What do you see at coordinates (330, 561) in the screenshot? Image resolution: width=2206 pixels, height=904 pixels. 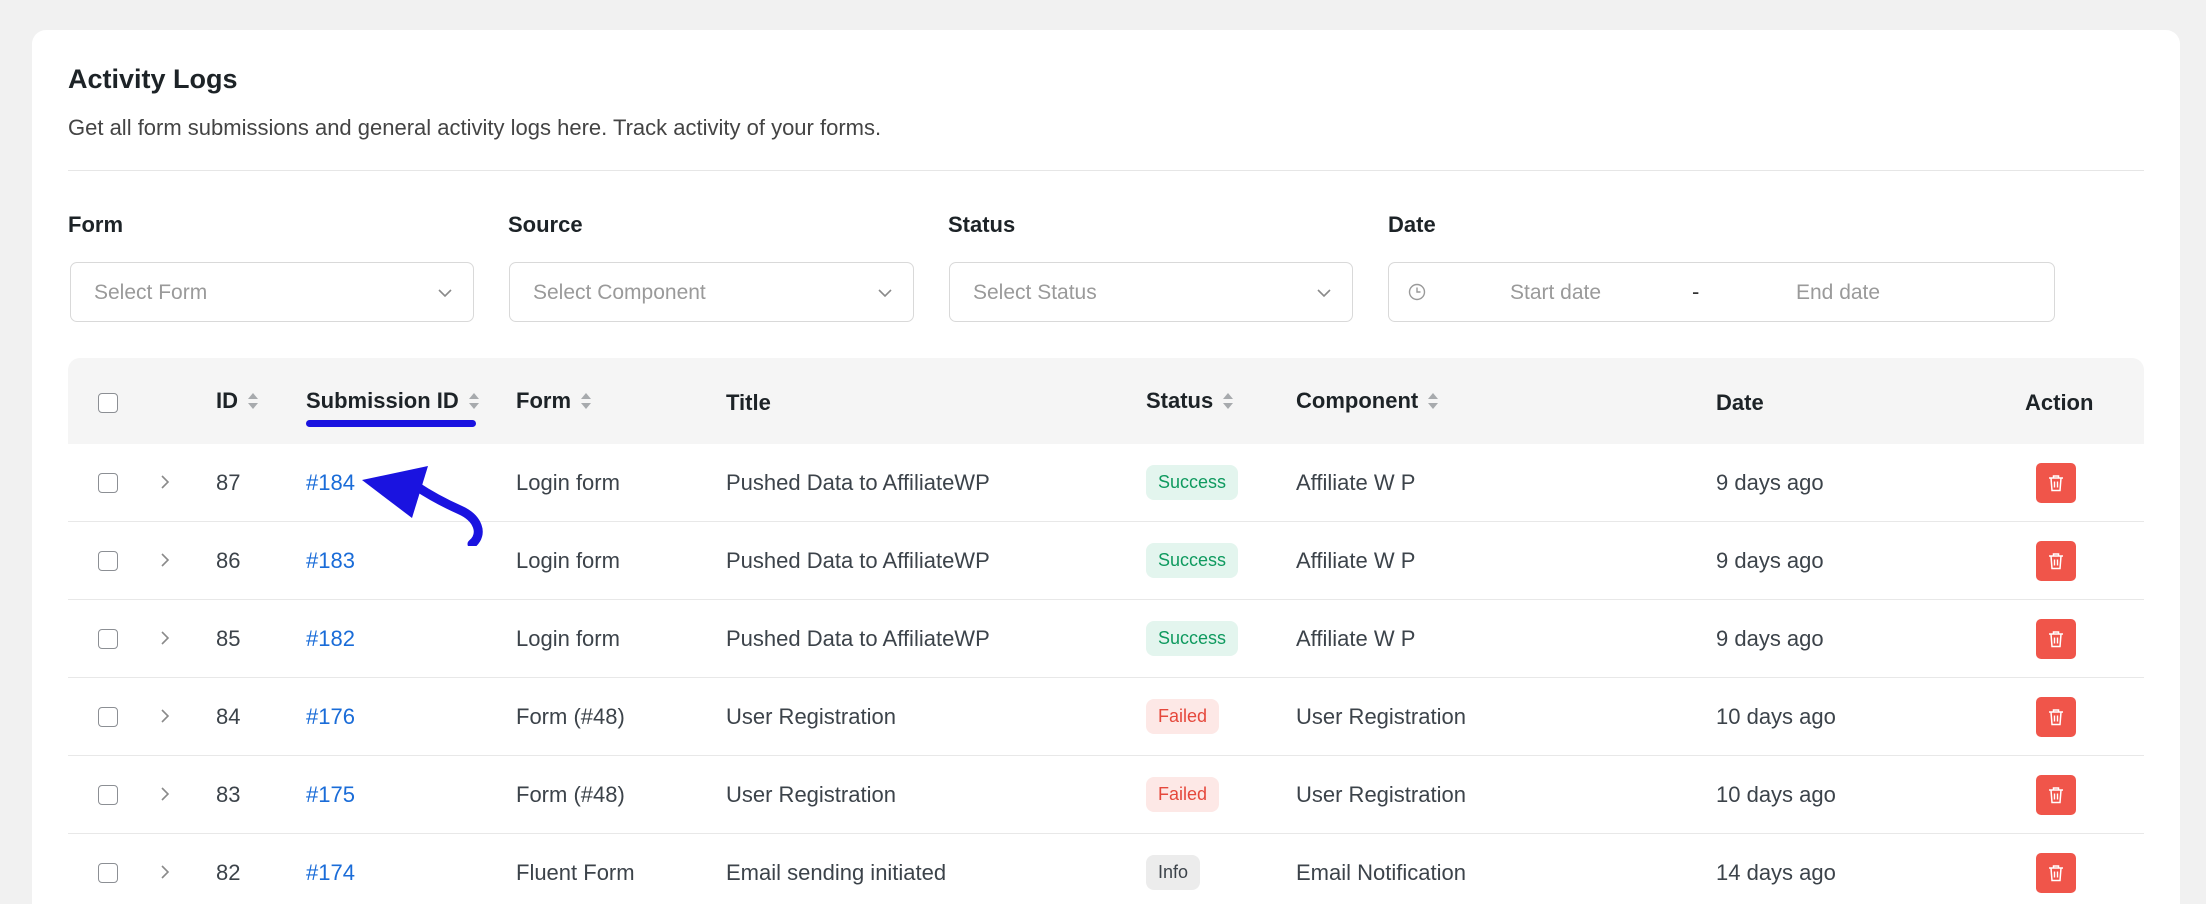 I see `submission-link: #183` at bounding box center [330, 561].